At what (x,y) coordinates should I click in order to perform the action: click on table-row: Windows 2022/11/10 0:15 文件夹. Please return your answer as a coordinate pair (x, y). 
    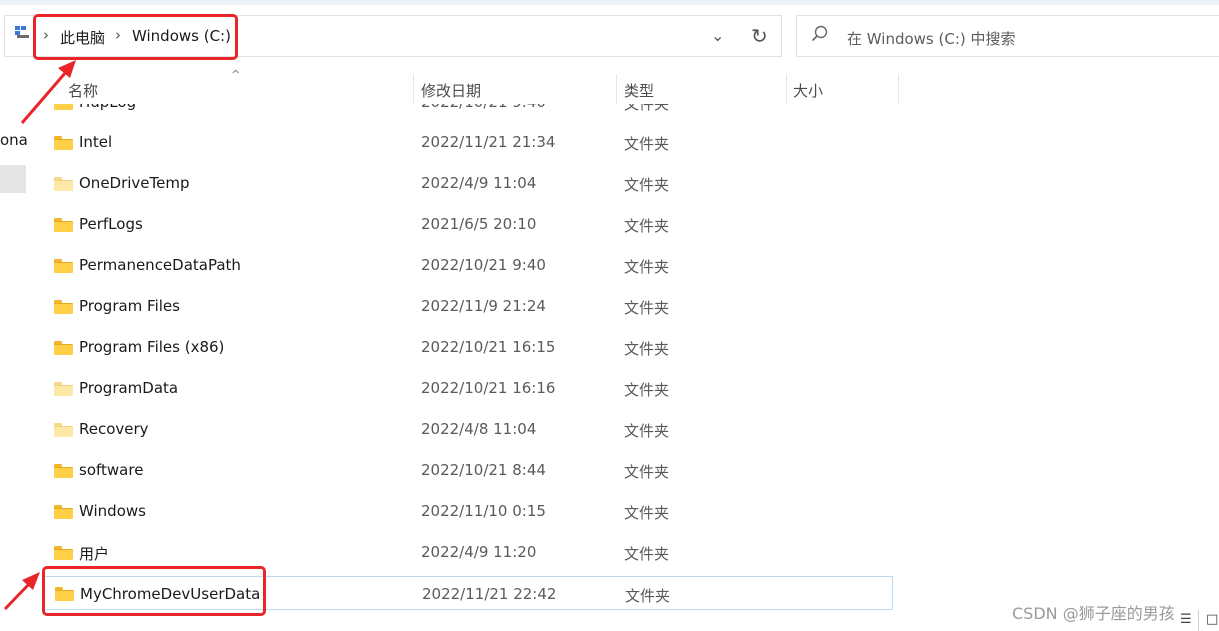
    Looking at the image, I should click on (467, 512).